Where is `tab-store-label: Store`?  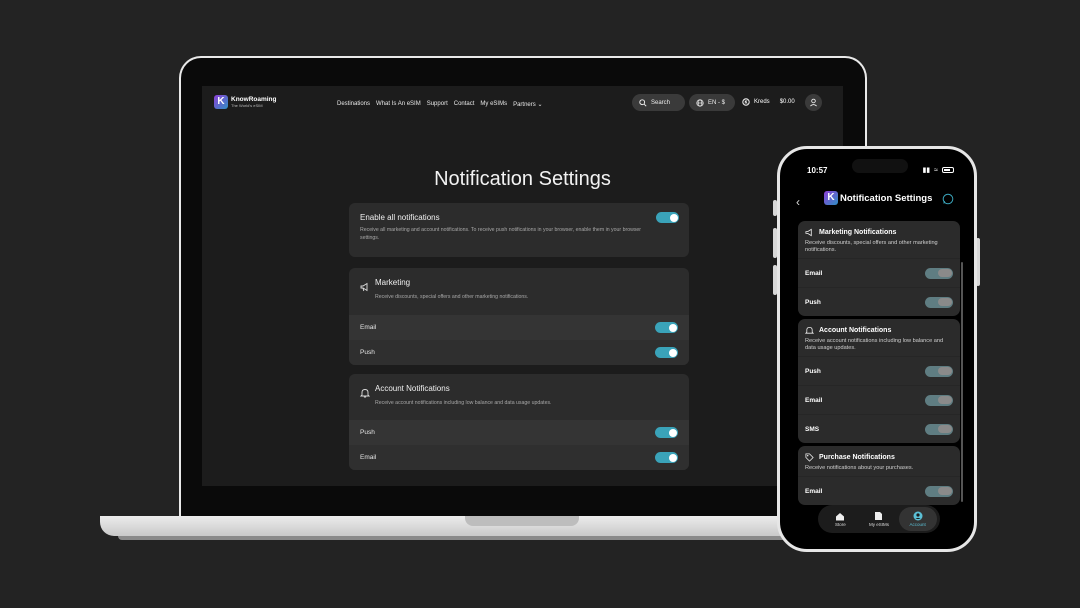
tab-store-label: Store is located at coordinates (840, 524).